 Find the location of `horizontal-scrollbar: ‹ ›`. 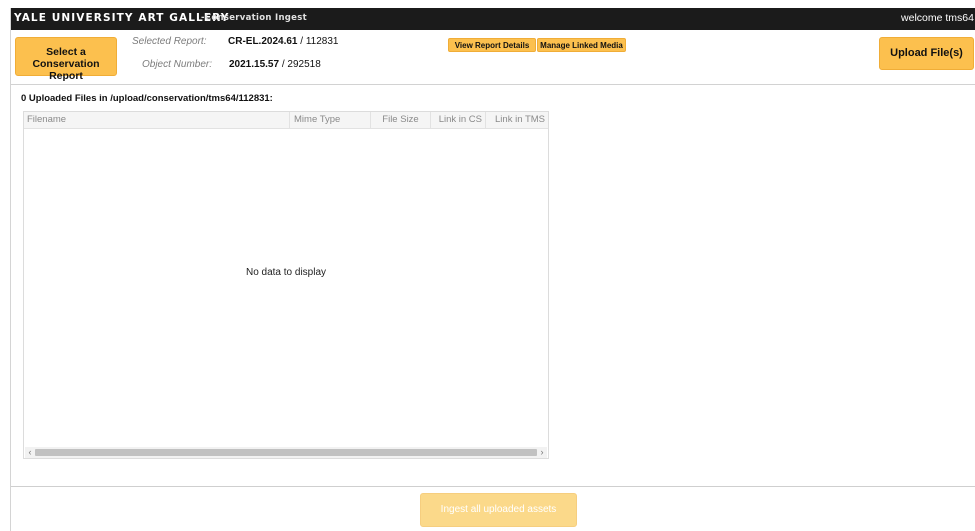

horizontal-scrollbar: ‹ › is located at coordinates (286, 452).